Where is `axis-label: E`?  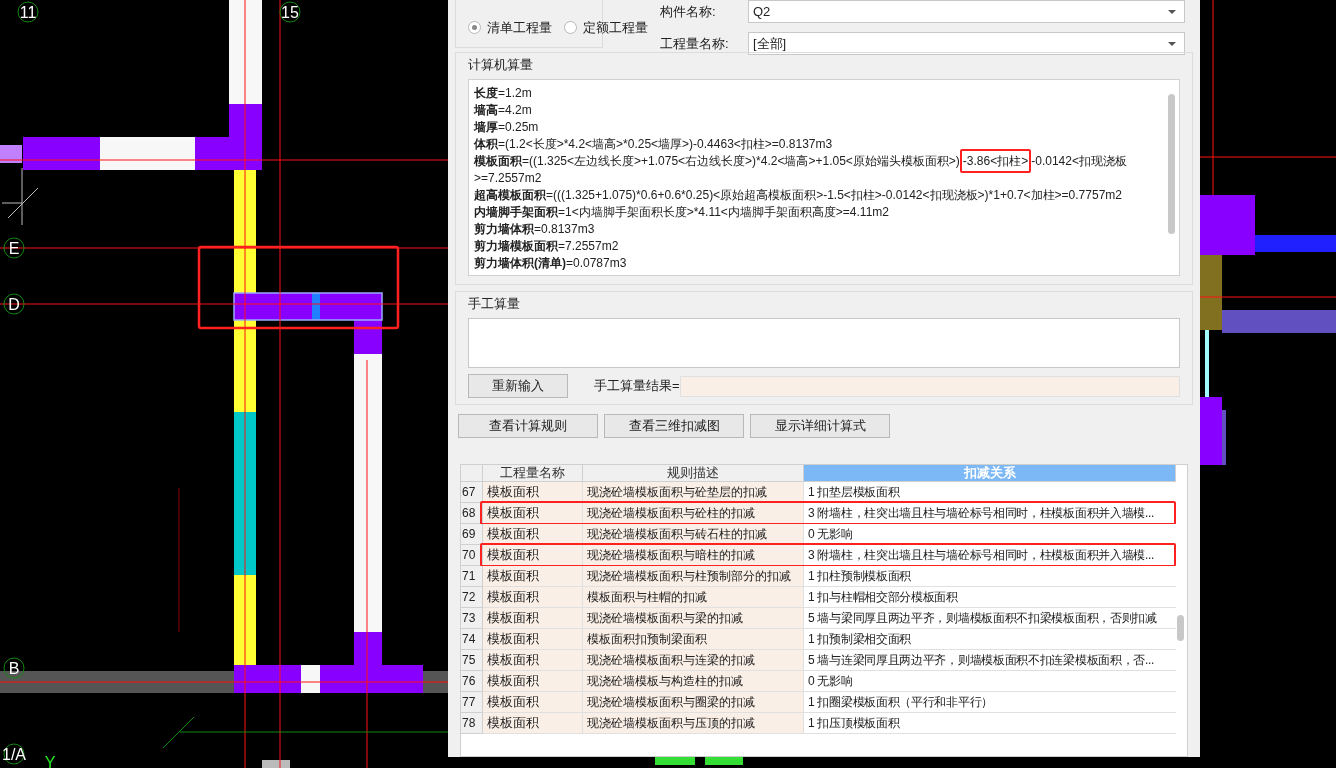 axis-label: E is located at coordinates (14, 248).